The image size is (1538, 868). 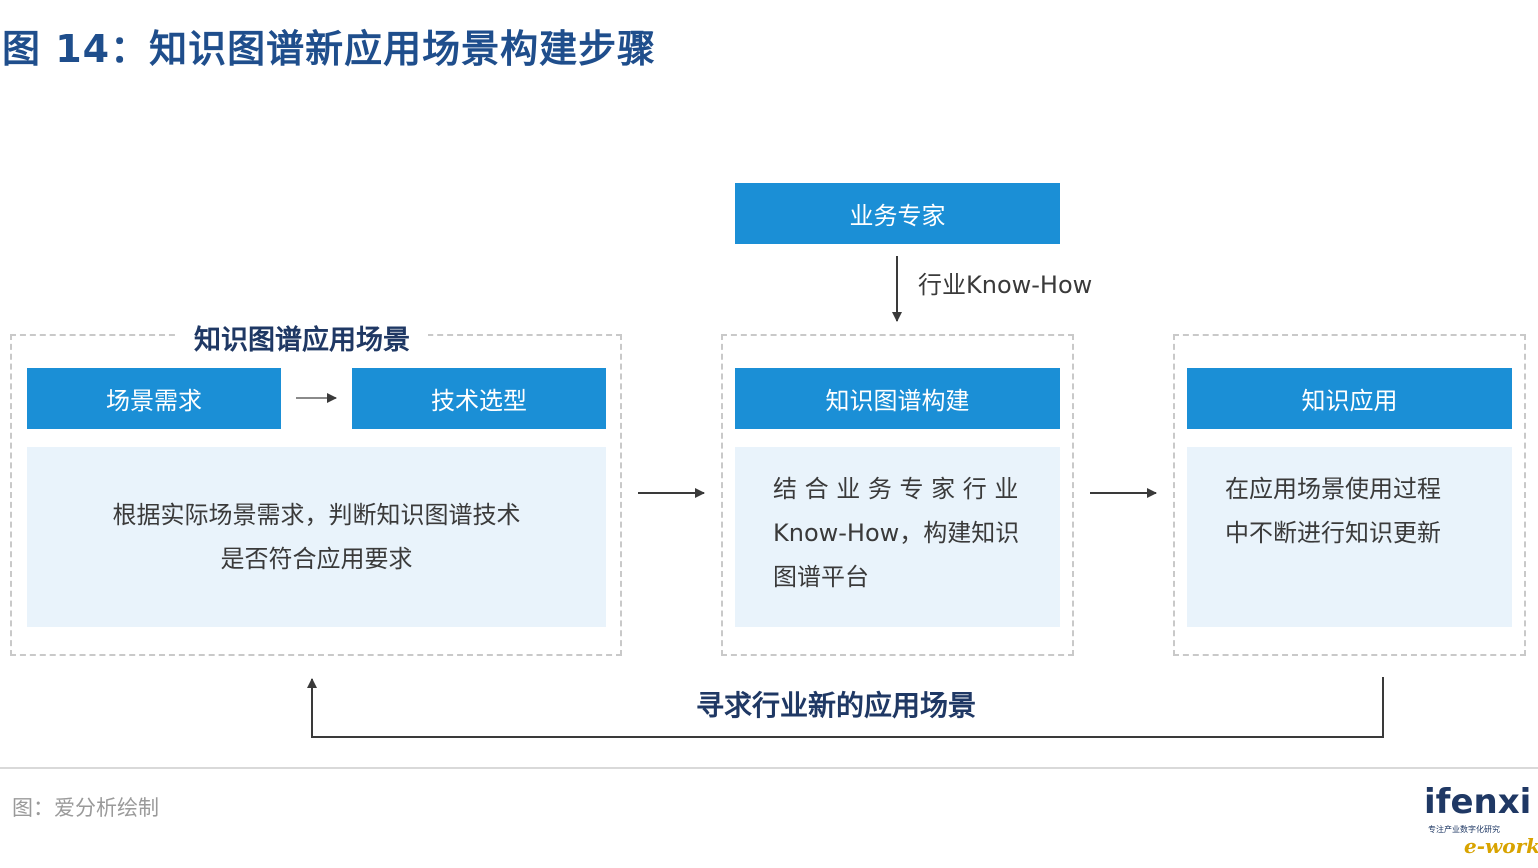 I want to click on ifenxi-logo: ifenxi 专注产业数字化研究 e-works, so click(x=1481, y=822).